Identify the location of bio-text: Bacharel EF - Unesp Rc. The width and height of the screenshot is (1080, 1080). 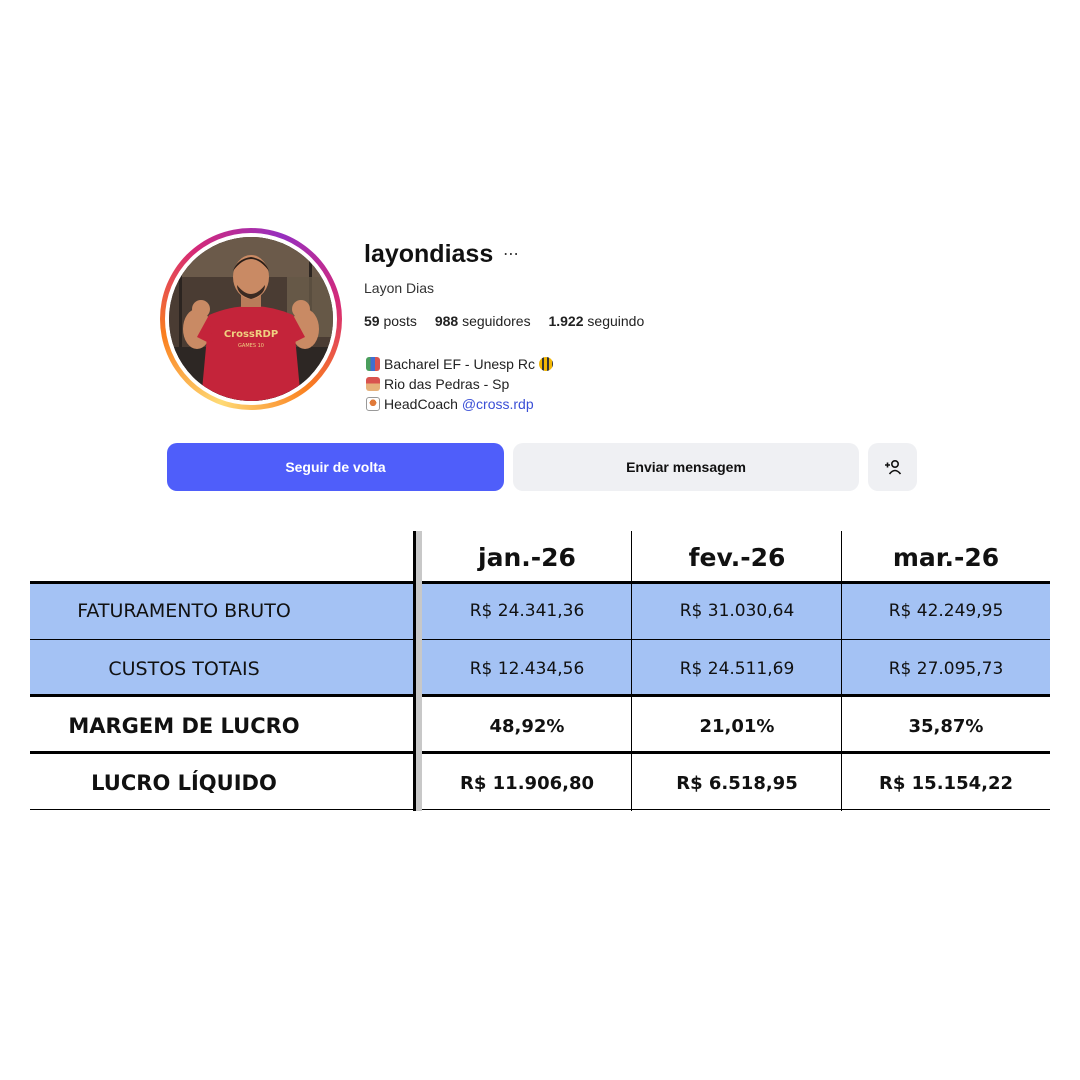
(459, 364).